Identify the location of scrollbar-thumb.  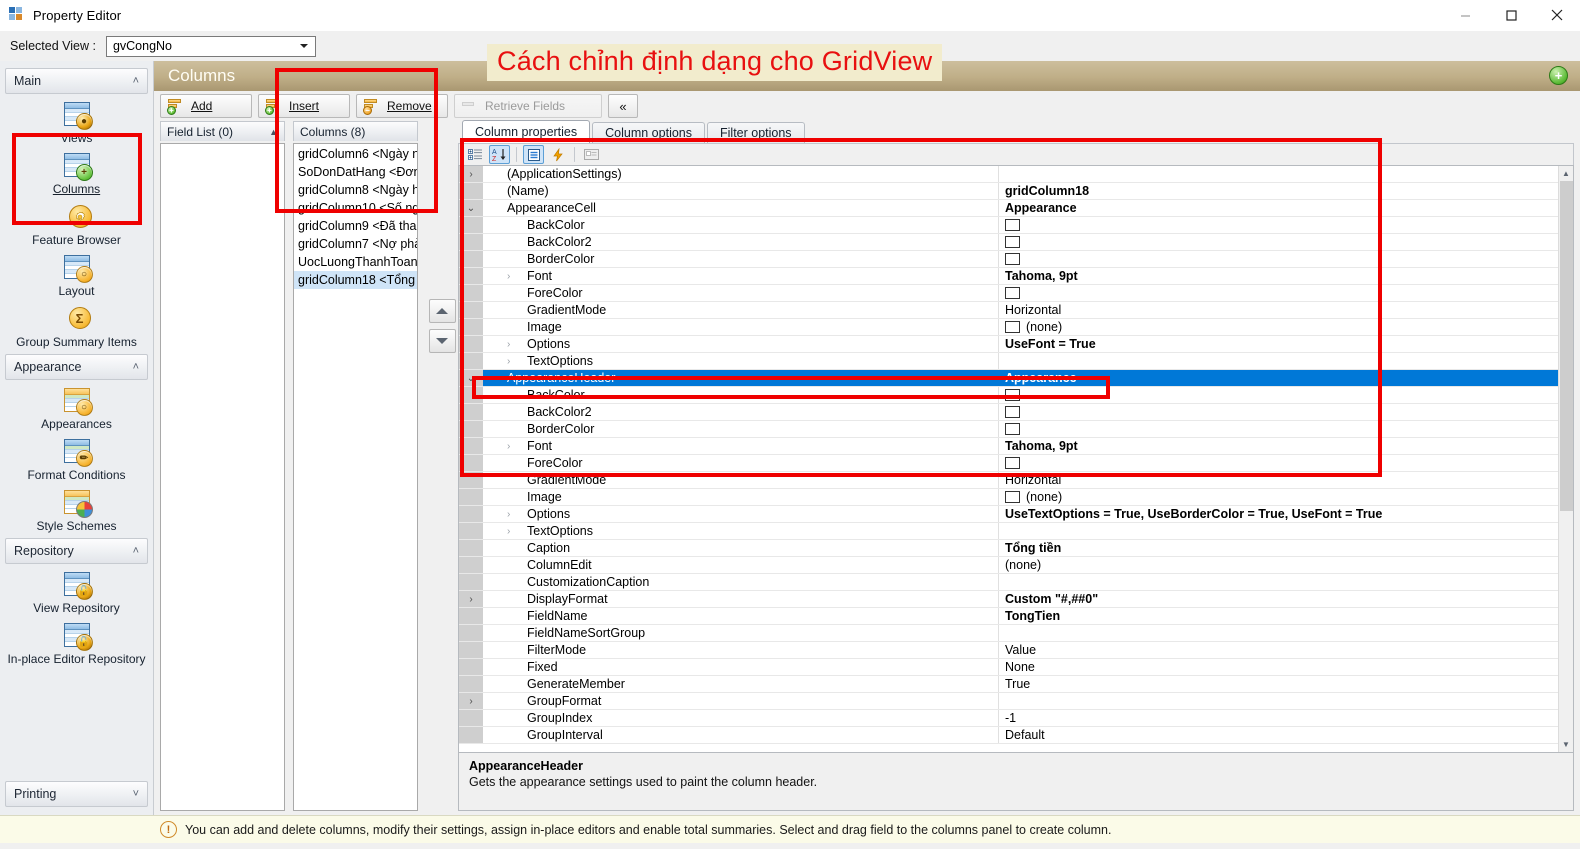
(1566, 346).